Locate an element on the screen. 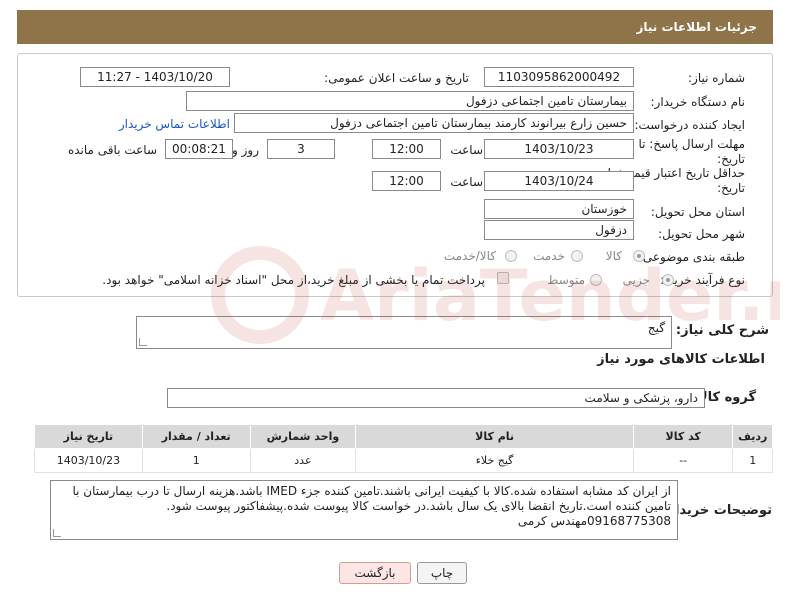 The width and height of the screenshot is (789, 598). col-row-number: ردیف is located at coordinates (752, 436).